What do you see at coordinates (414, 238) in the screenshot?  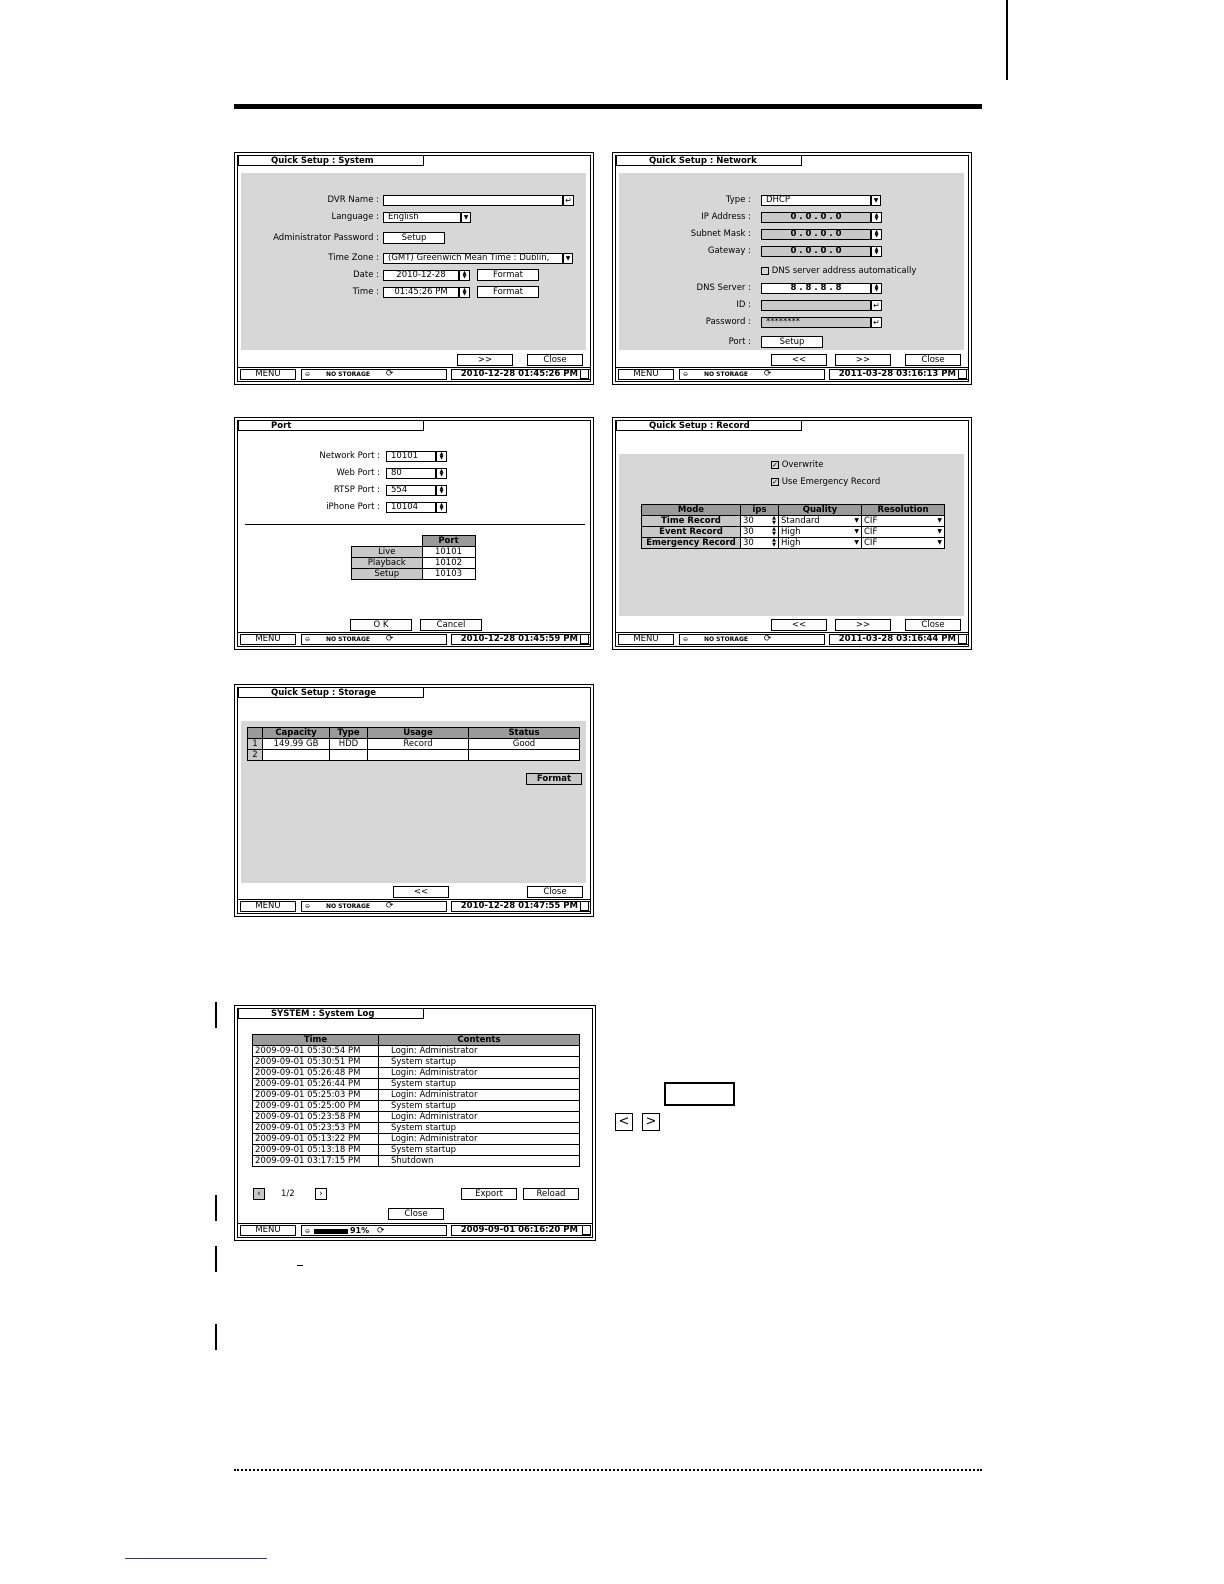 I see `admin-password-setup-button: Setup` at bounding box center [414, 238].